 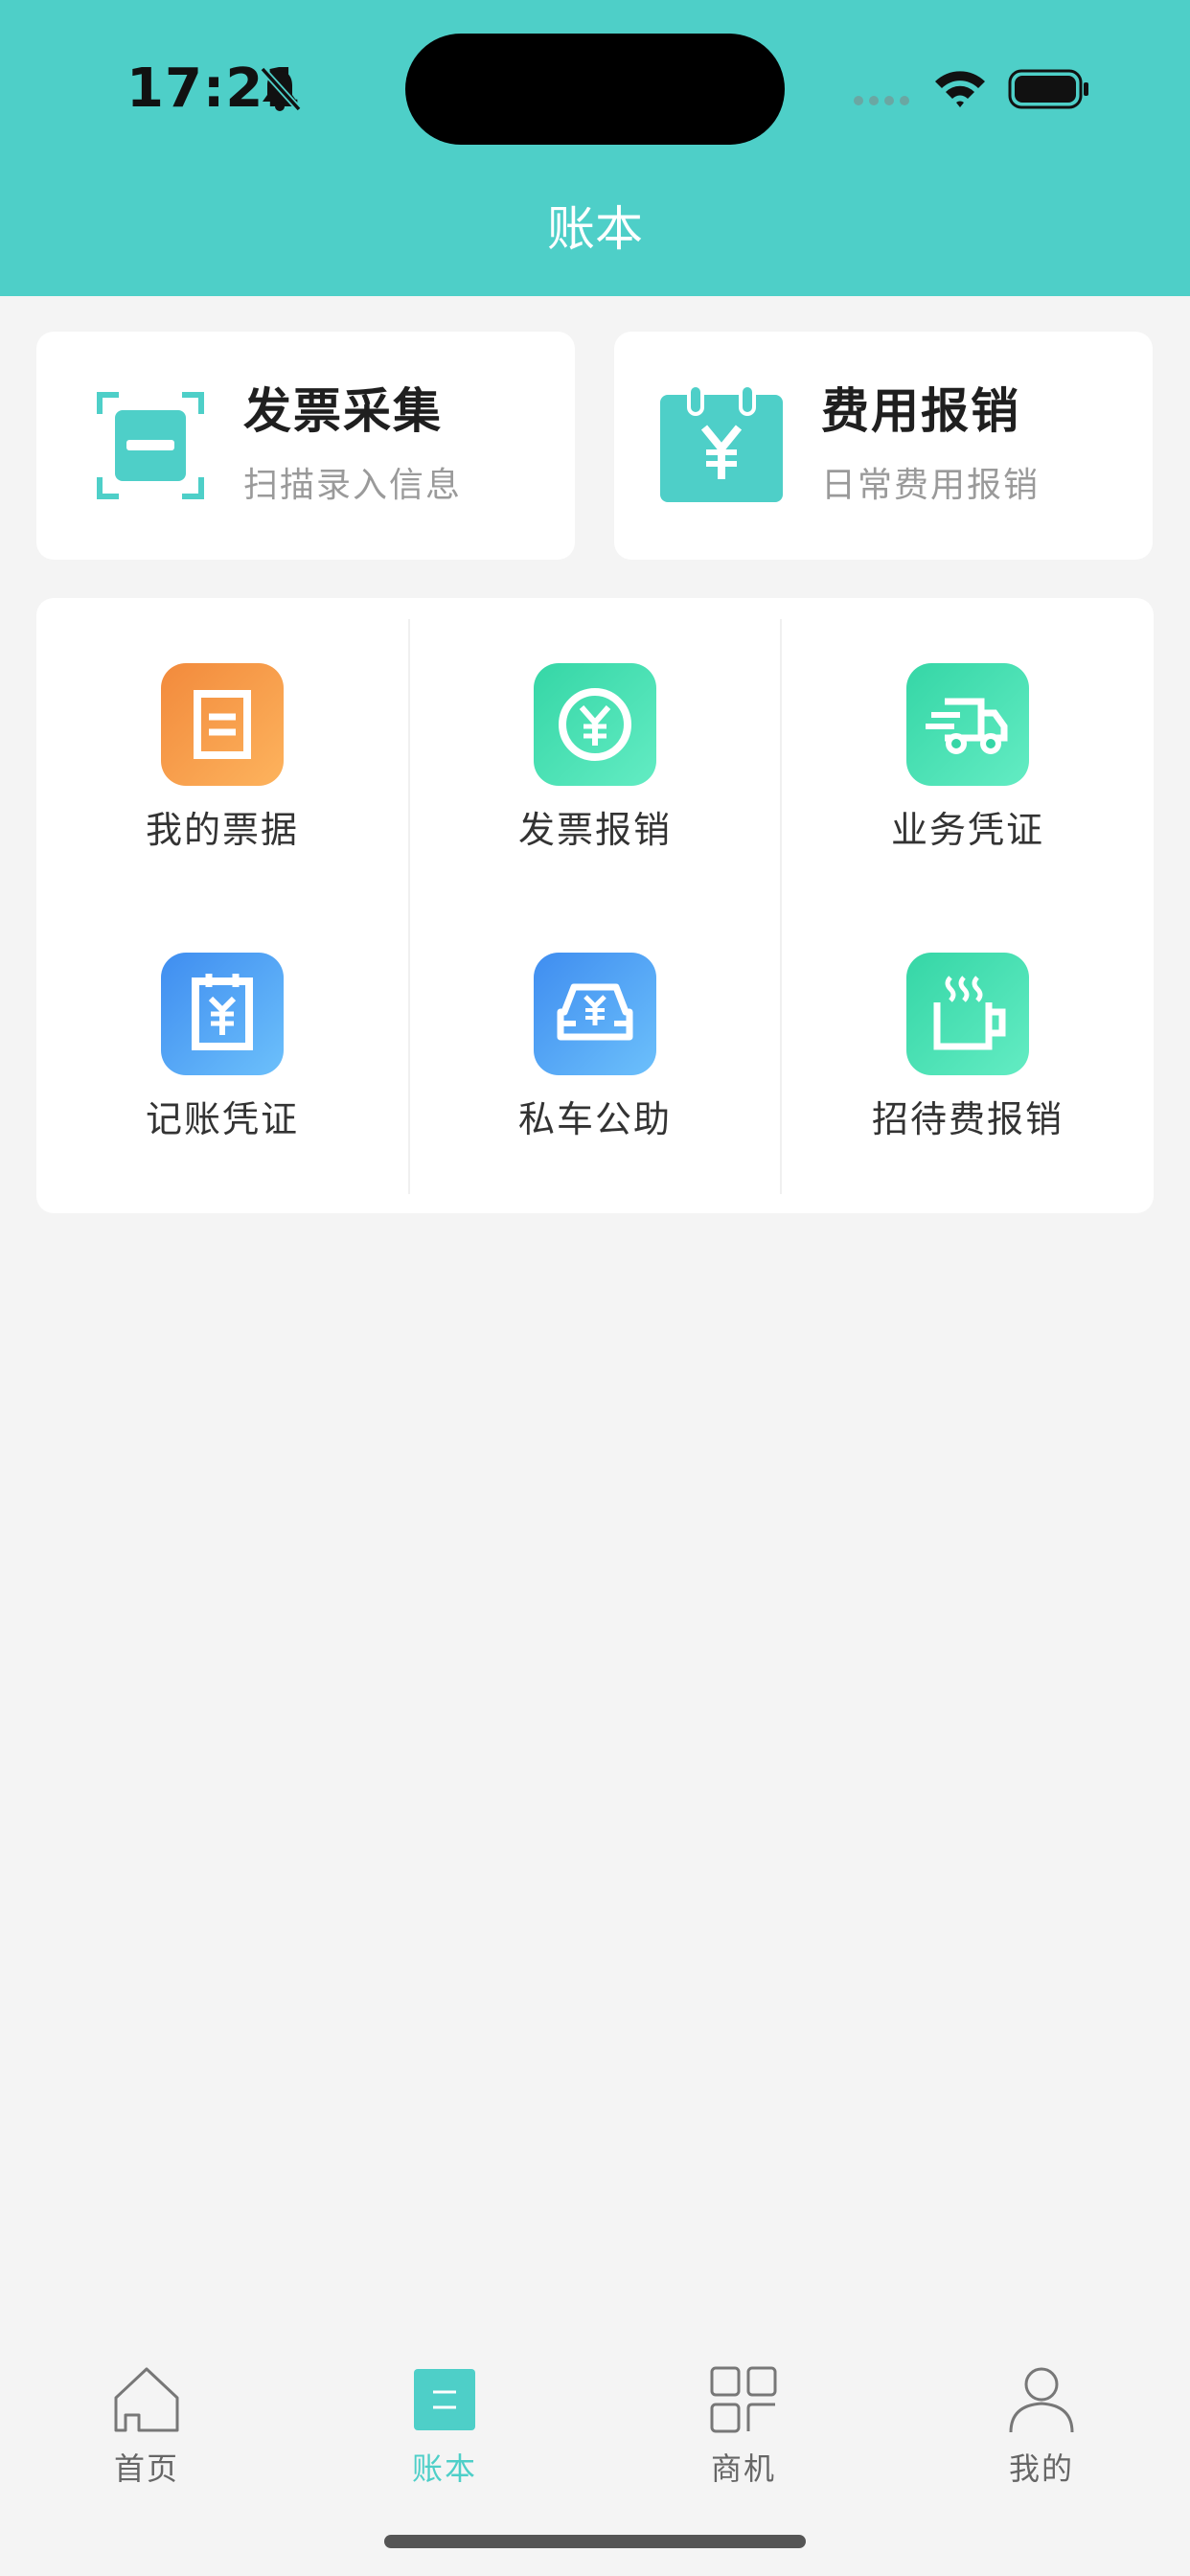 I want to click on tab-label: 账本, so click(x=444, y=2468).